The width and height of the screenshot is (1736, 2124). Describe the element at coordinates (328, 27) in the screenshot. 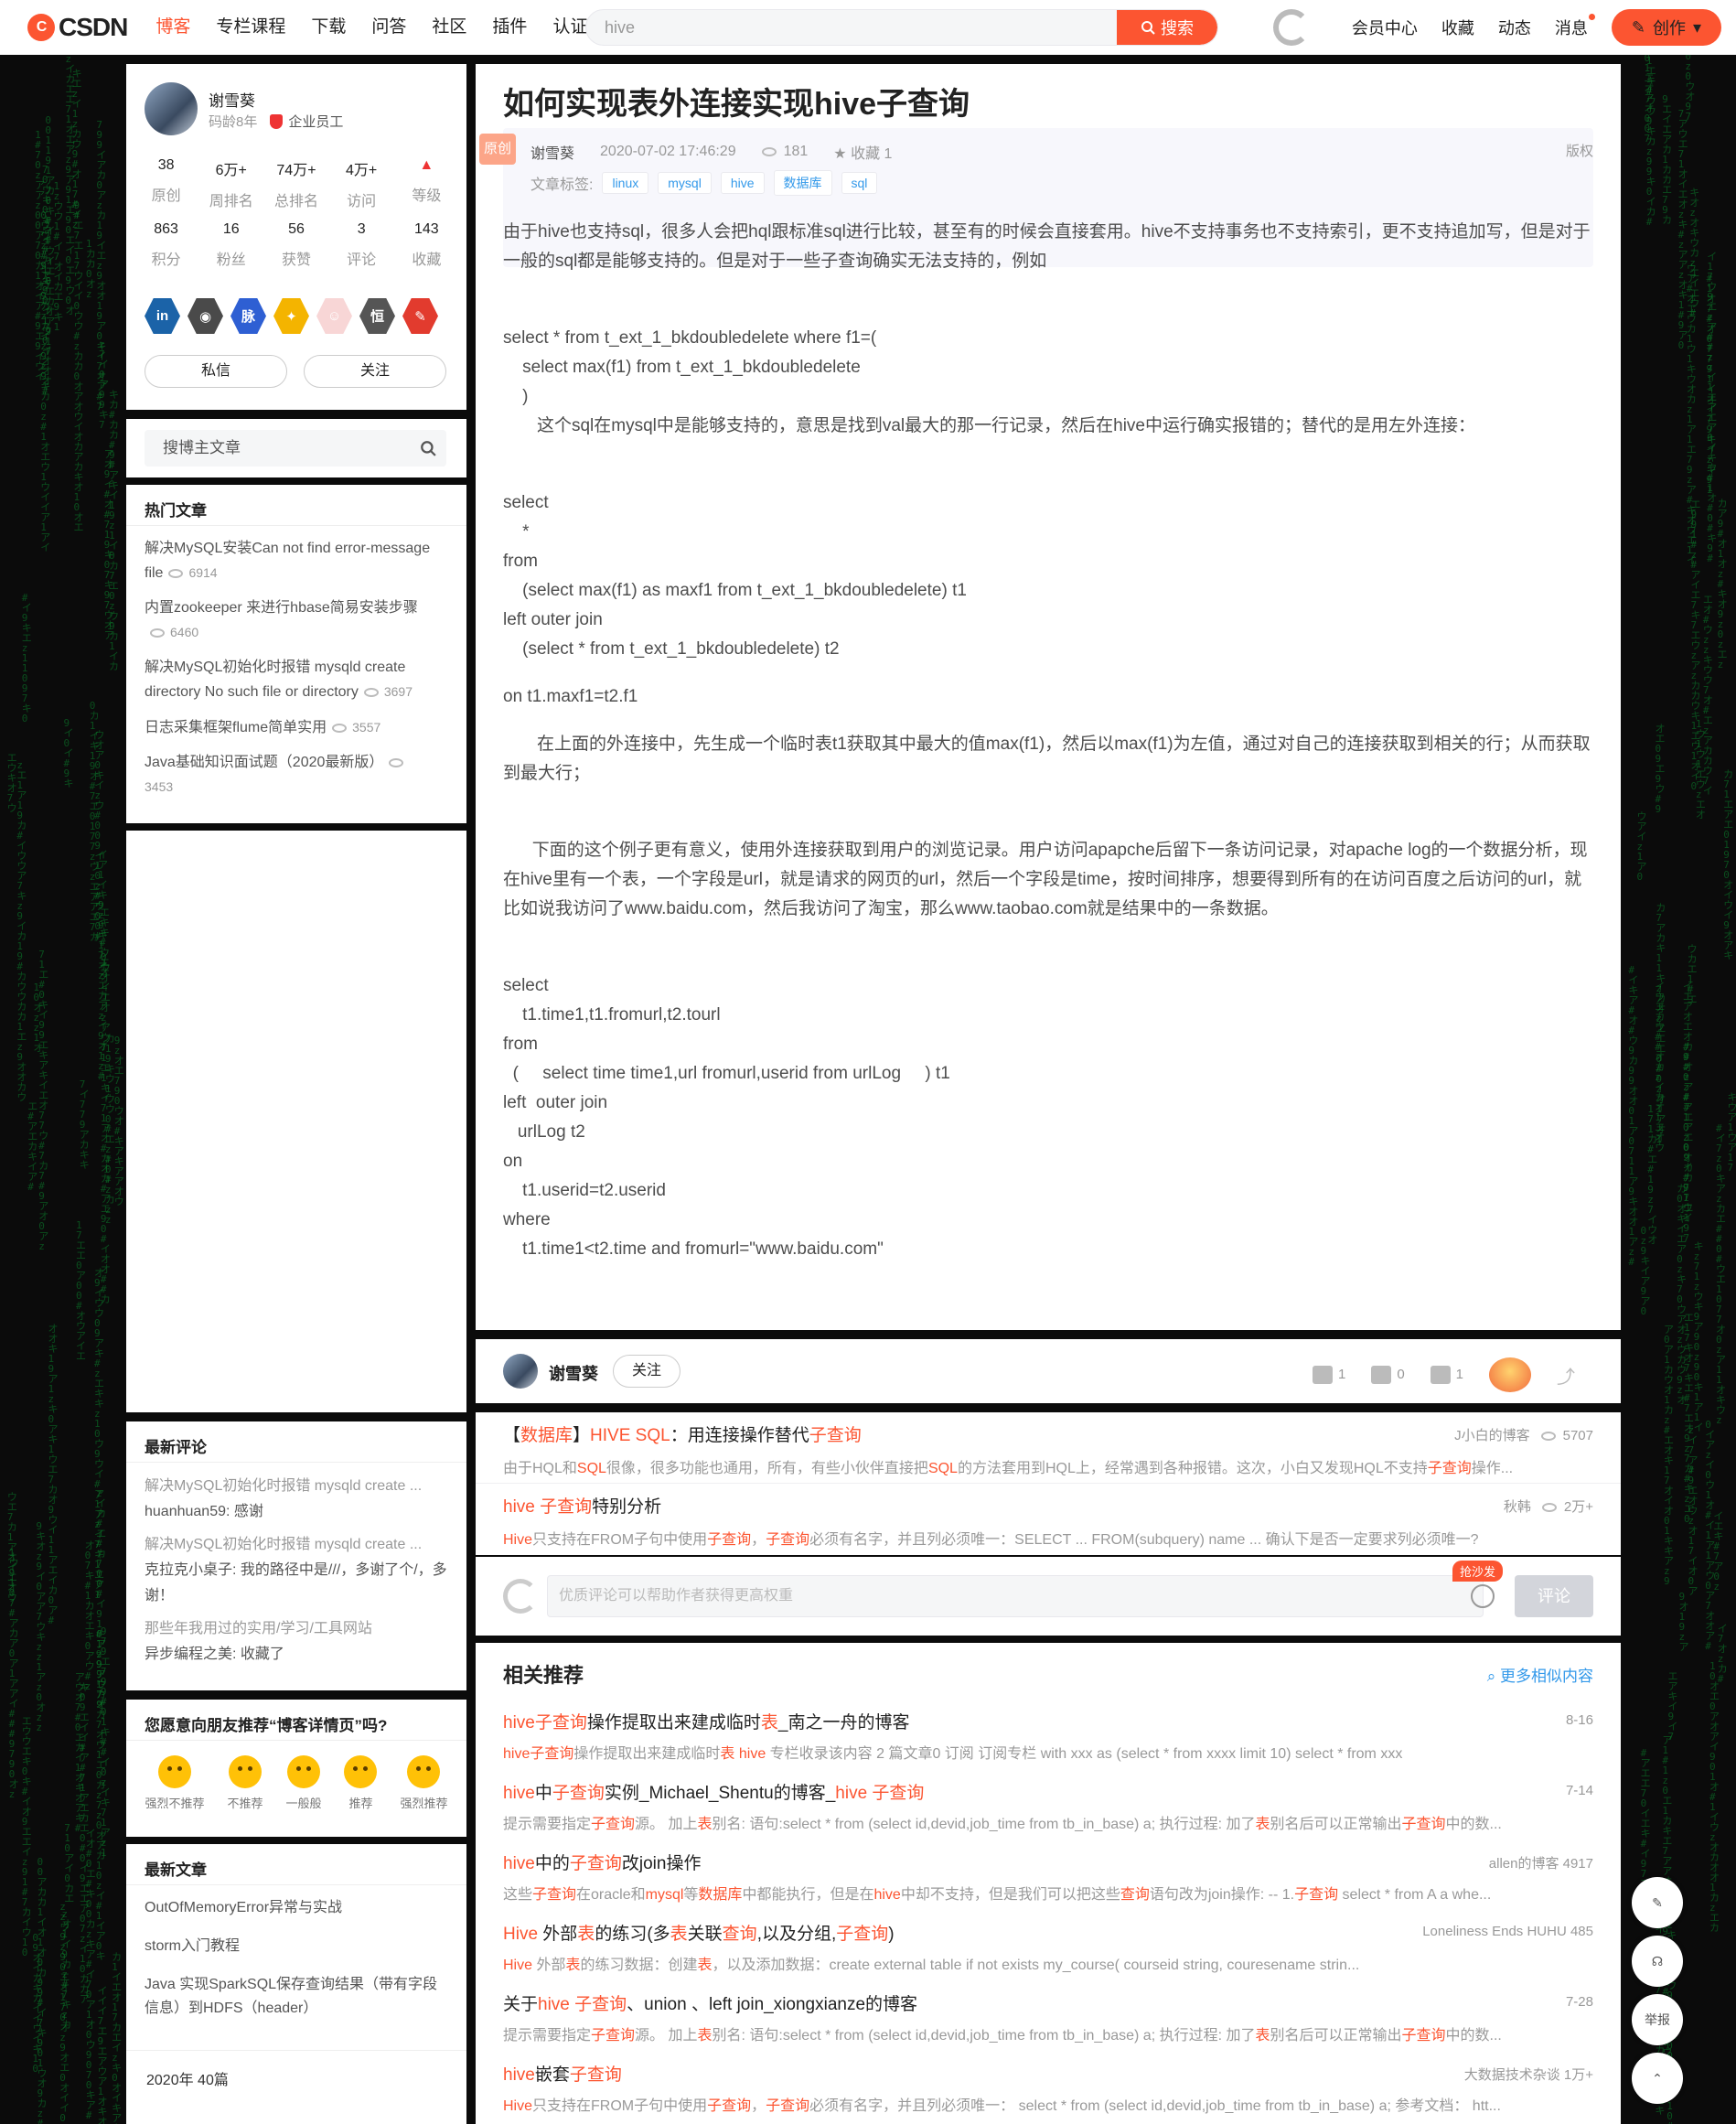

I see `nav-download: 下载` at that location.